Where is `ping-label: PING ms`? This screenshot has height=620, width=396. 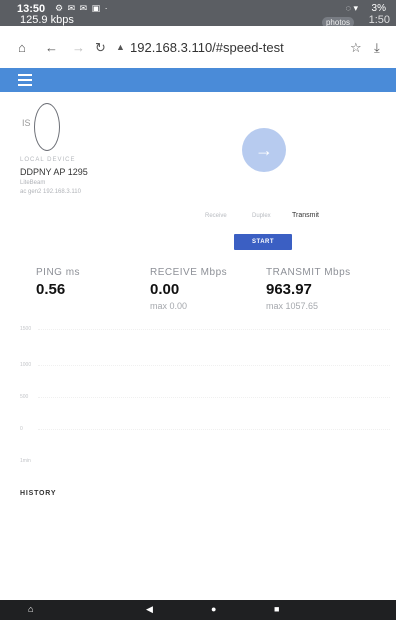 ping-label: PING ms is located at coordinates (58, 272).